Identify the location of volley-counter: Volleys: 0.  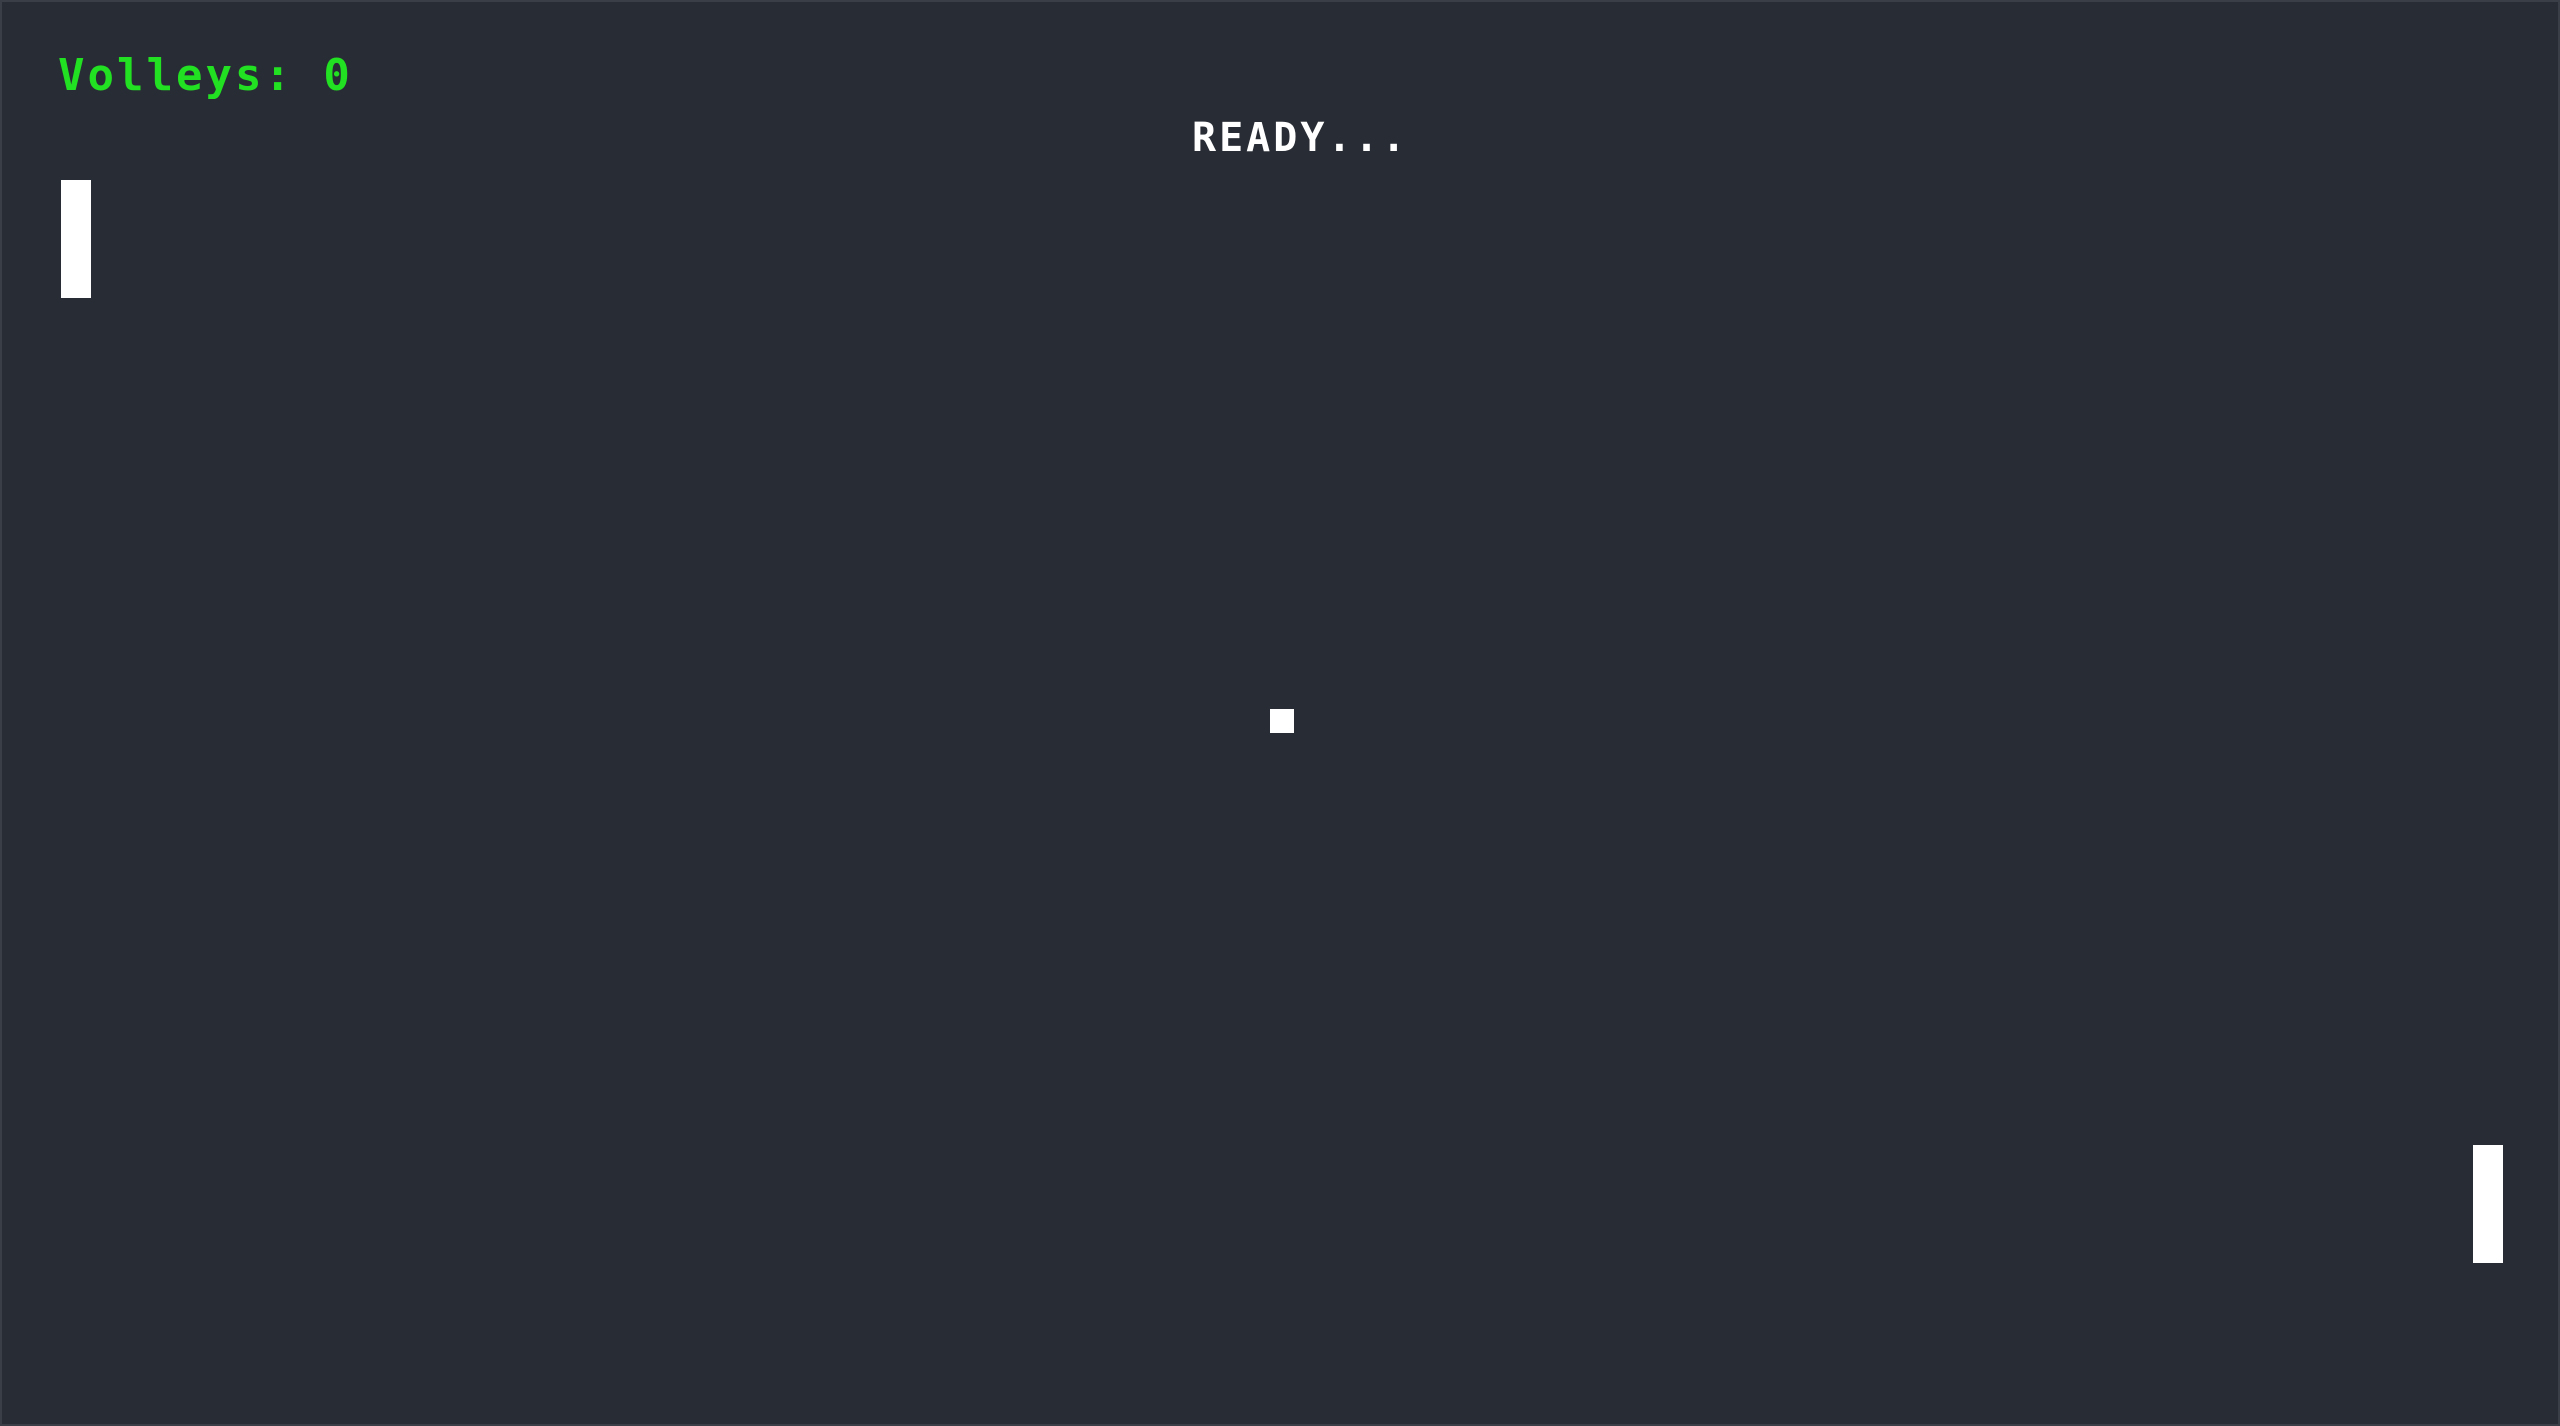
(205, 75).